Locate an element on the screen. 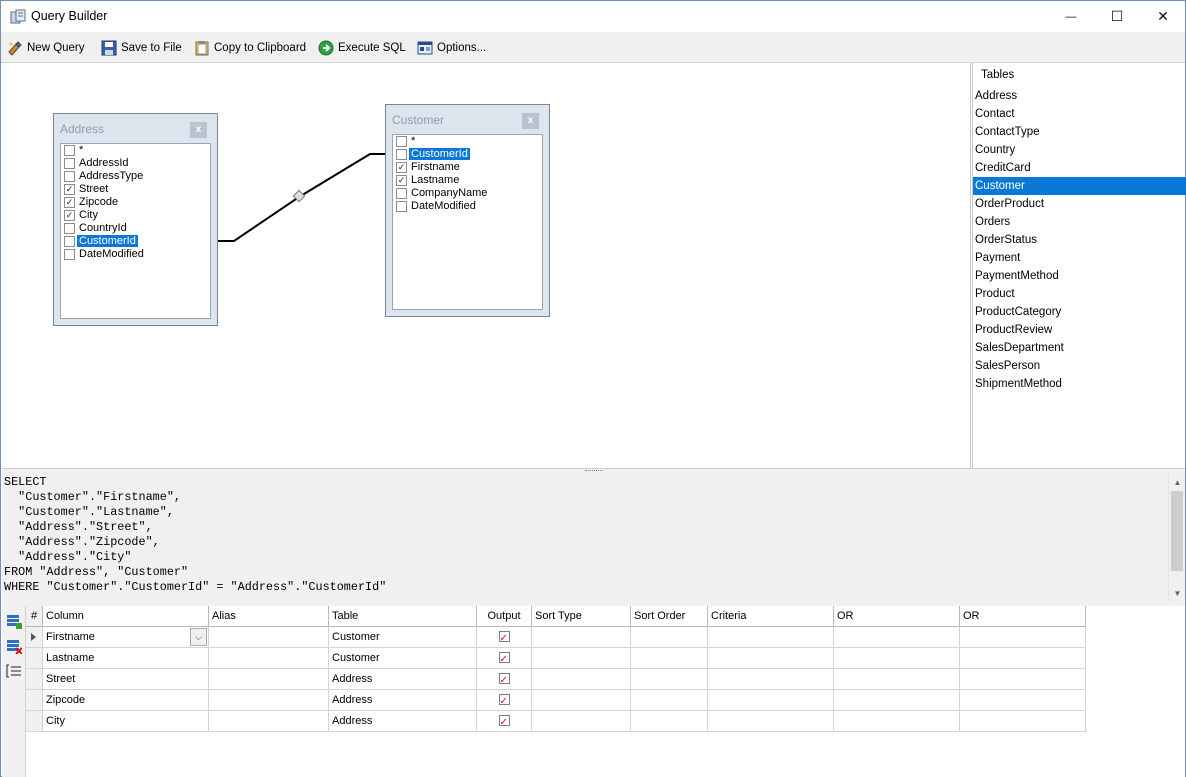  scroll-thumb is located at coordinates (1177, 531).